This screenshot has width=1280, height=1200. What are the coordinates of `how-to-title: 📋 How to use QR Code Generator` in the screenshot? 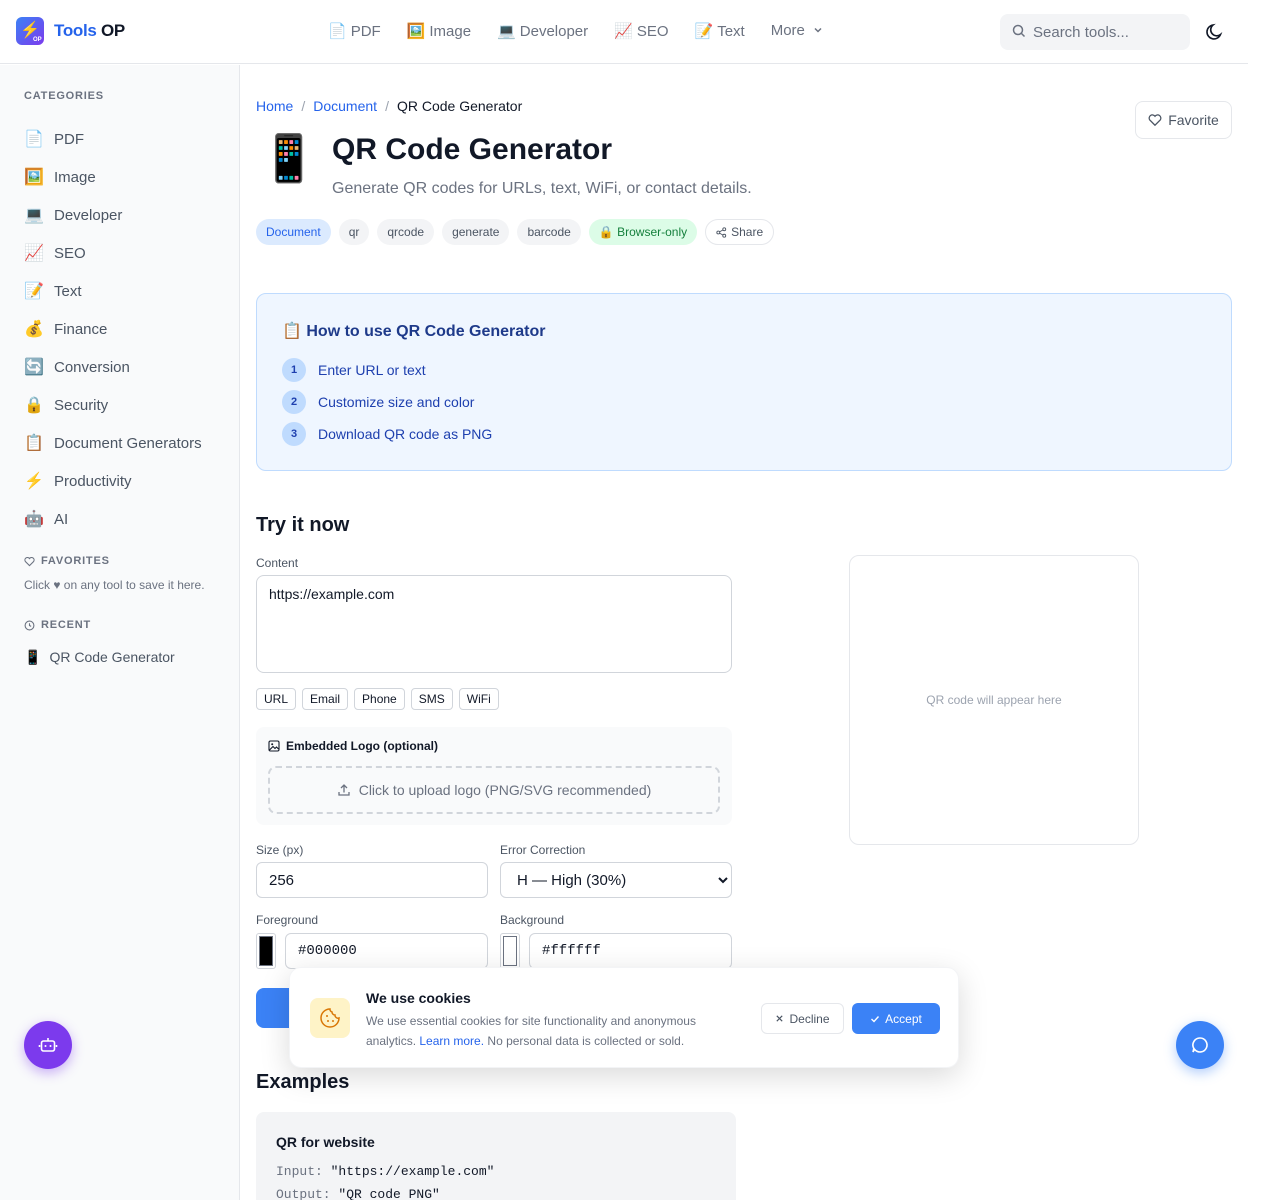 It's located at (414, 331).